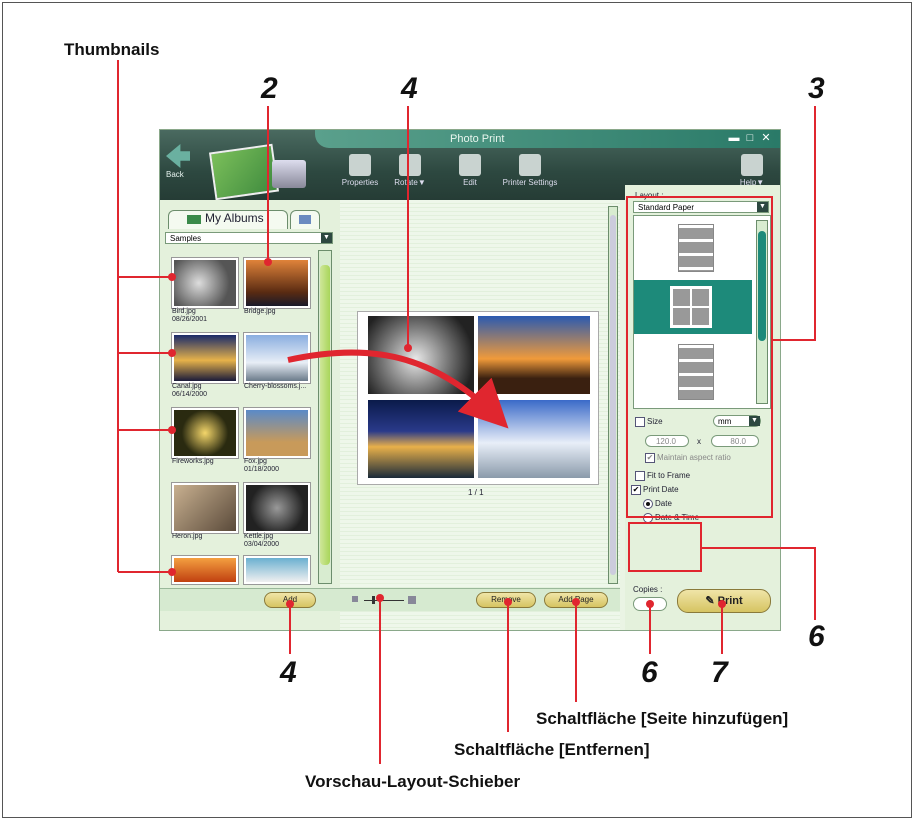 The width and height of the screenshot is (916, 822). What do you see at coordinates (759, 583) in the screenshot?
I see `callout-6-right-line` at bounding box center [759, 583].